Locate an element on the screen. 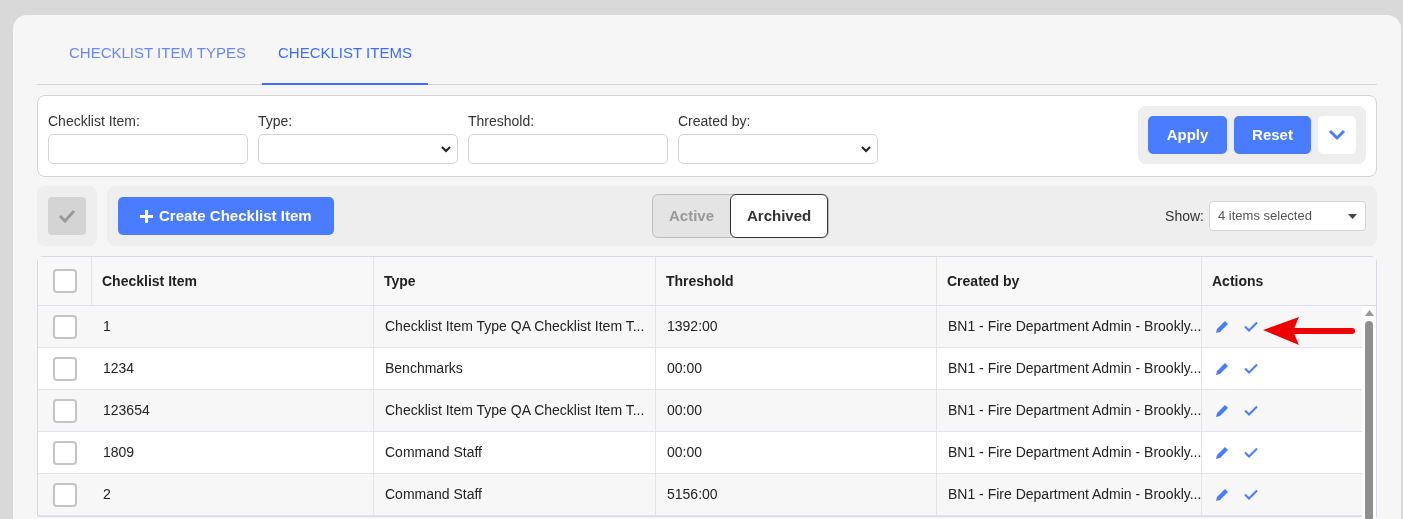  scrollbar-thumb is located at coordinates (1369, 420).